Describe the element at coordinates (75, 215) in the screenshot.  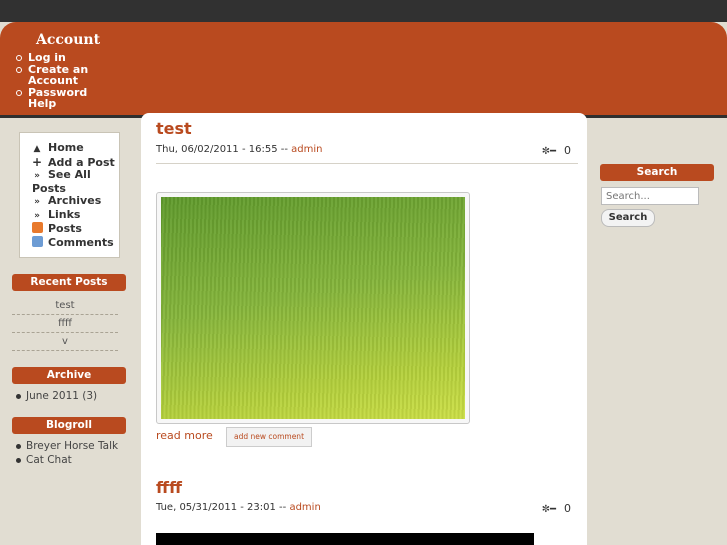
I see `nav-item-links: » Links` at that location.